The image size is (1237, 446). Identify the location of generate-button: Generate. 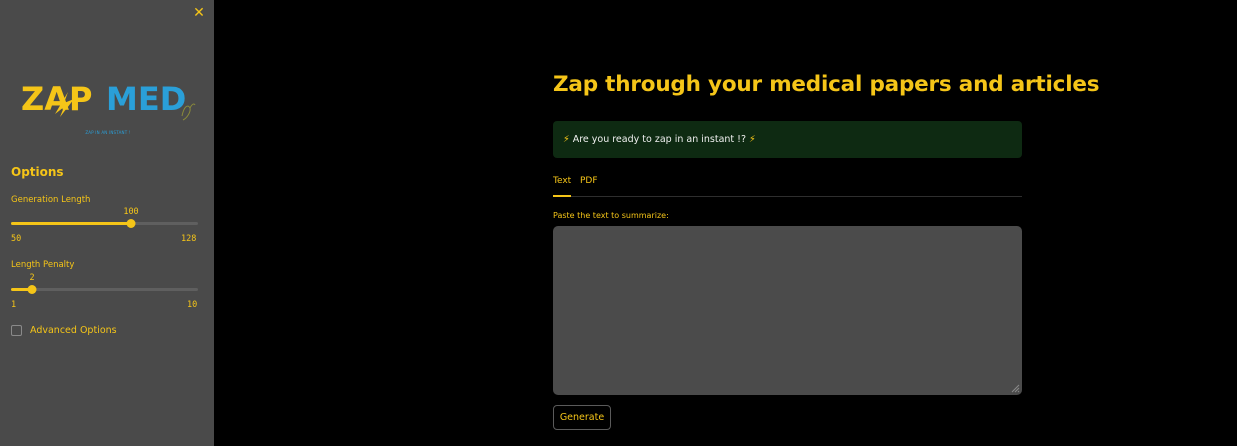
(582, 417).